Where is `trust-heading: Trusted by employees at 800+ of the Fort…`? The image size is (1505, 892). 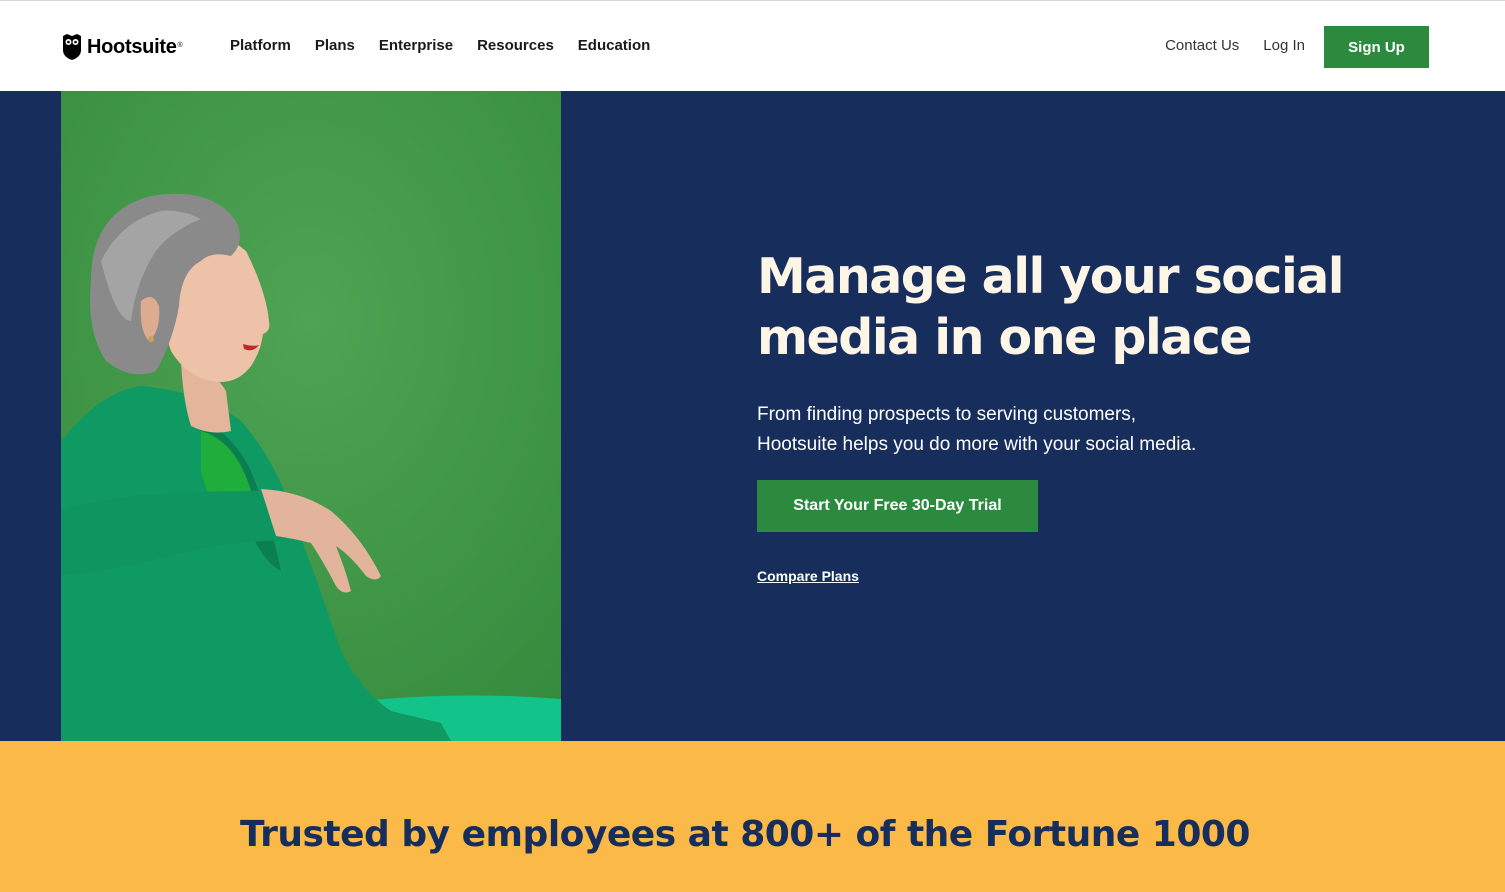 trust-heading: Trusted by employees at 800+ of the Fort… is located at coordinates (745, 834).